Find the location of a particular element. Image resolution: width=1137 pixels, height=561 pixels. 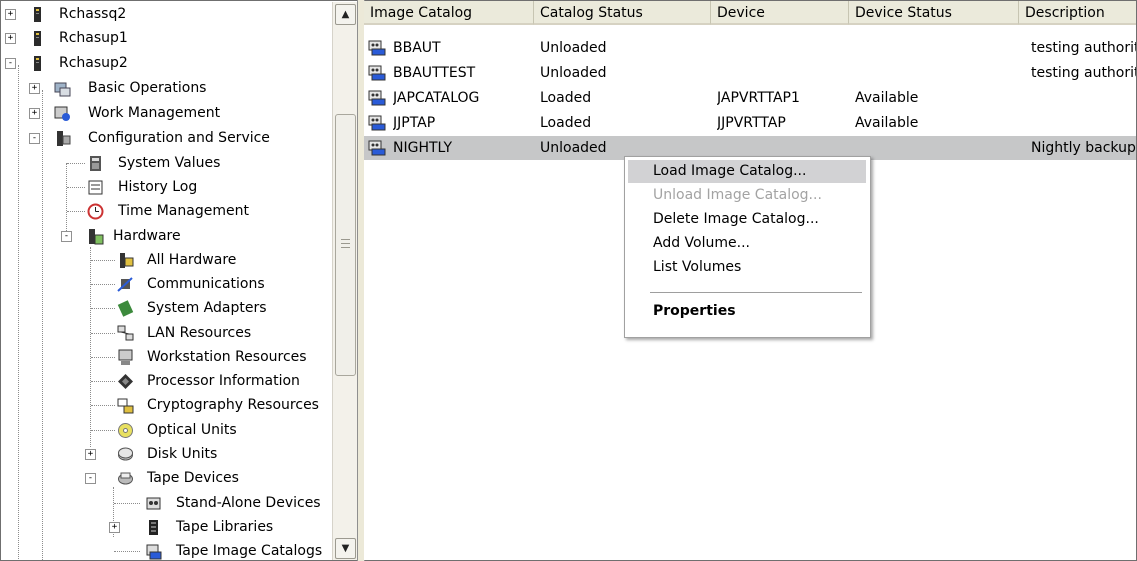

tree-node-workstation-resources: Workstation Resources is located at coordinates (166, 357).